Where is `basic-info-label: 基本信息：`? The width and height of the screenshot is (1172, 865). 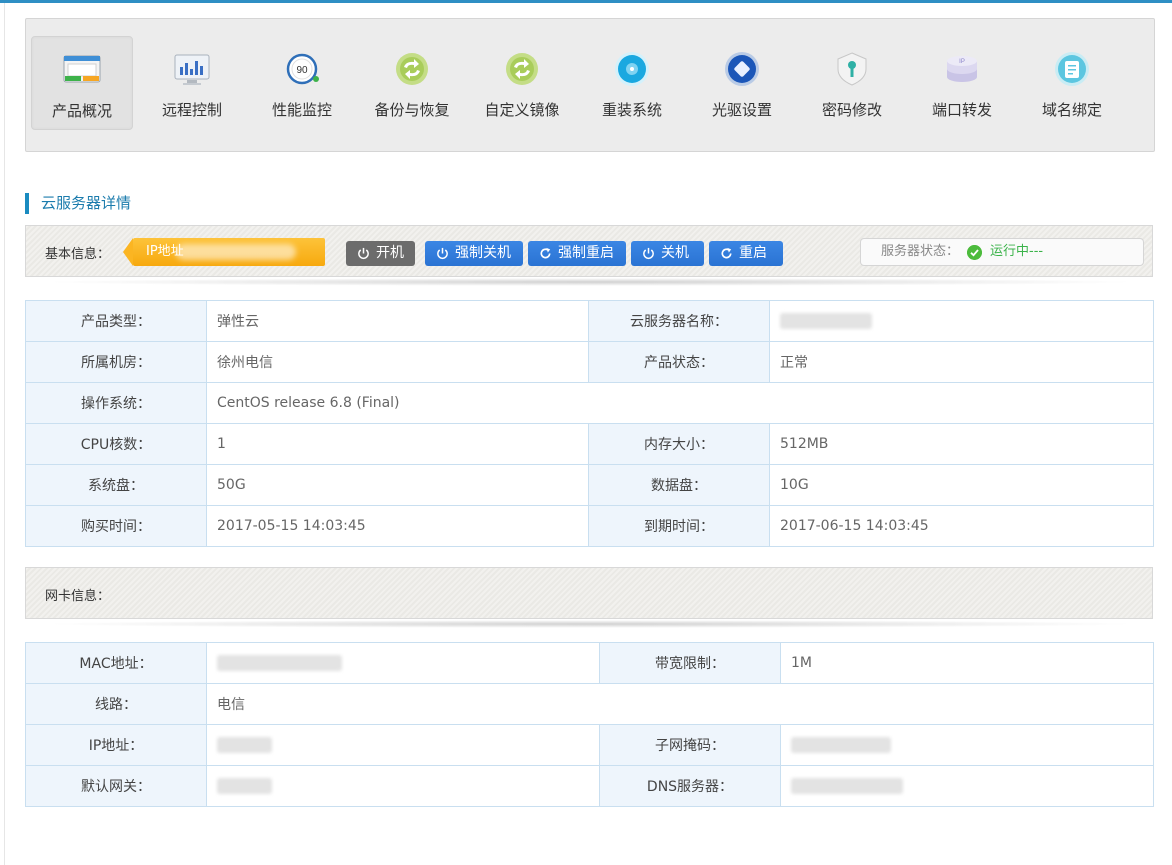 basic-info-label: 基本信息： is located at coordinates (78, 254).